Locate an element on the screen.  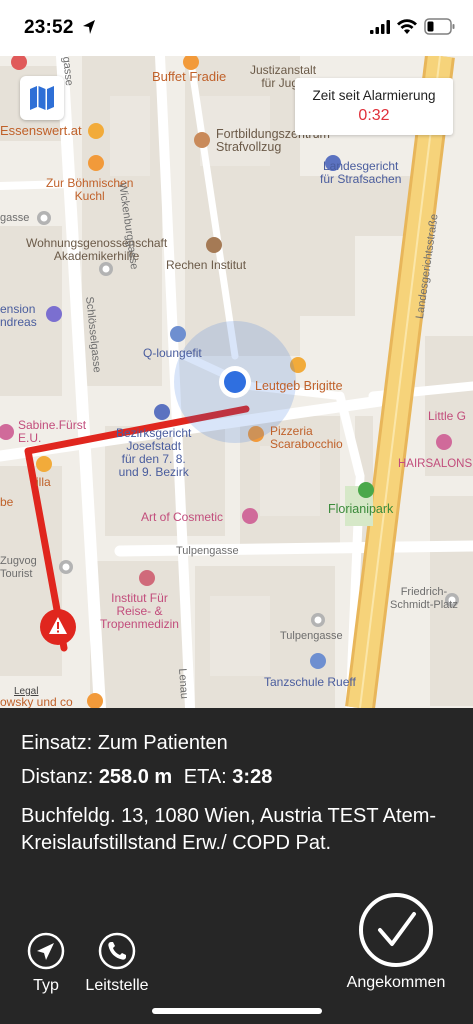
map-label-tanzschule: Tanzschule Rueff is located at coordinates (310, 682).